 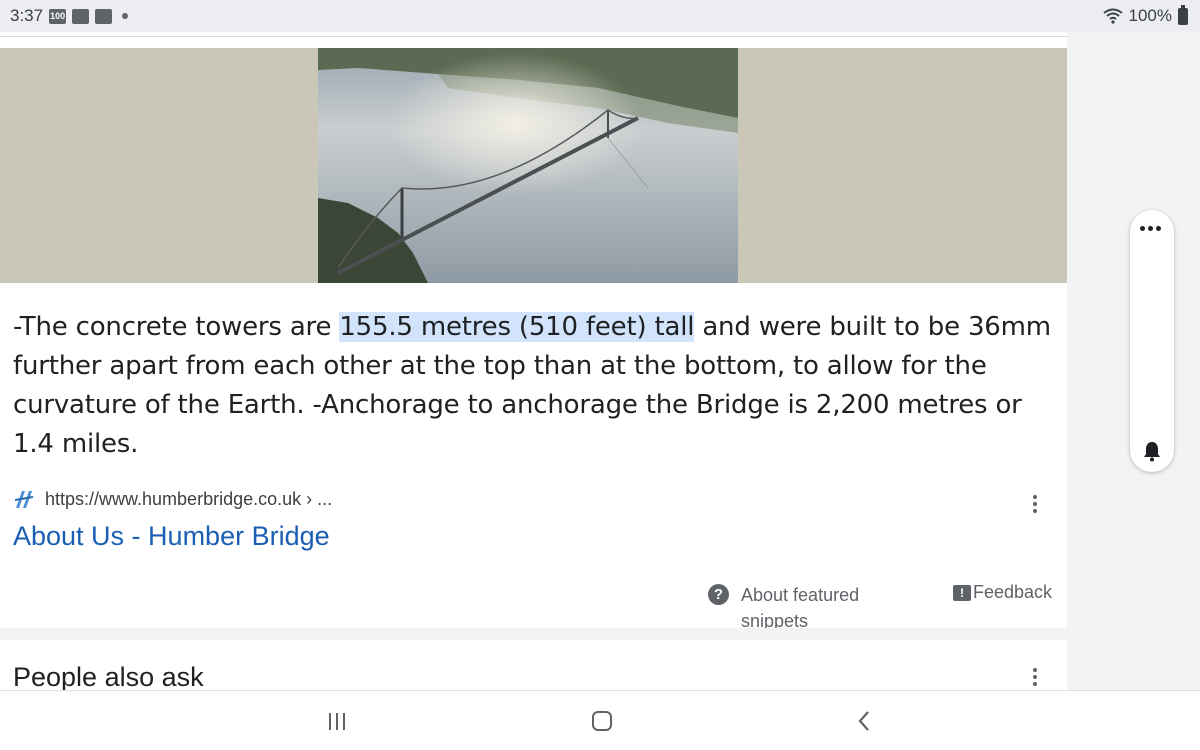 What do you see at coordinates (533, 634) in the screenshot?
I see `section-divider` at bounding box center [533, 634].